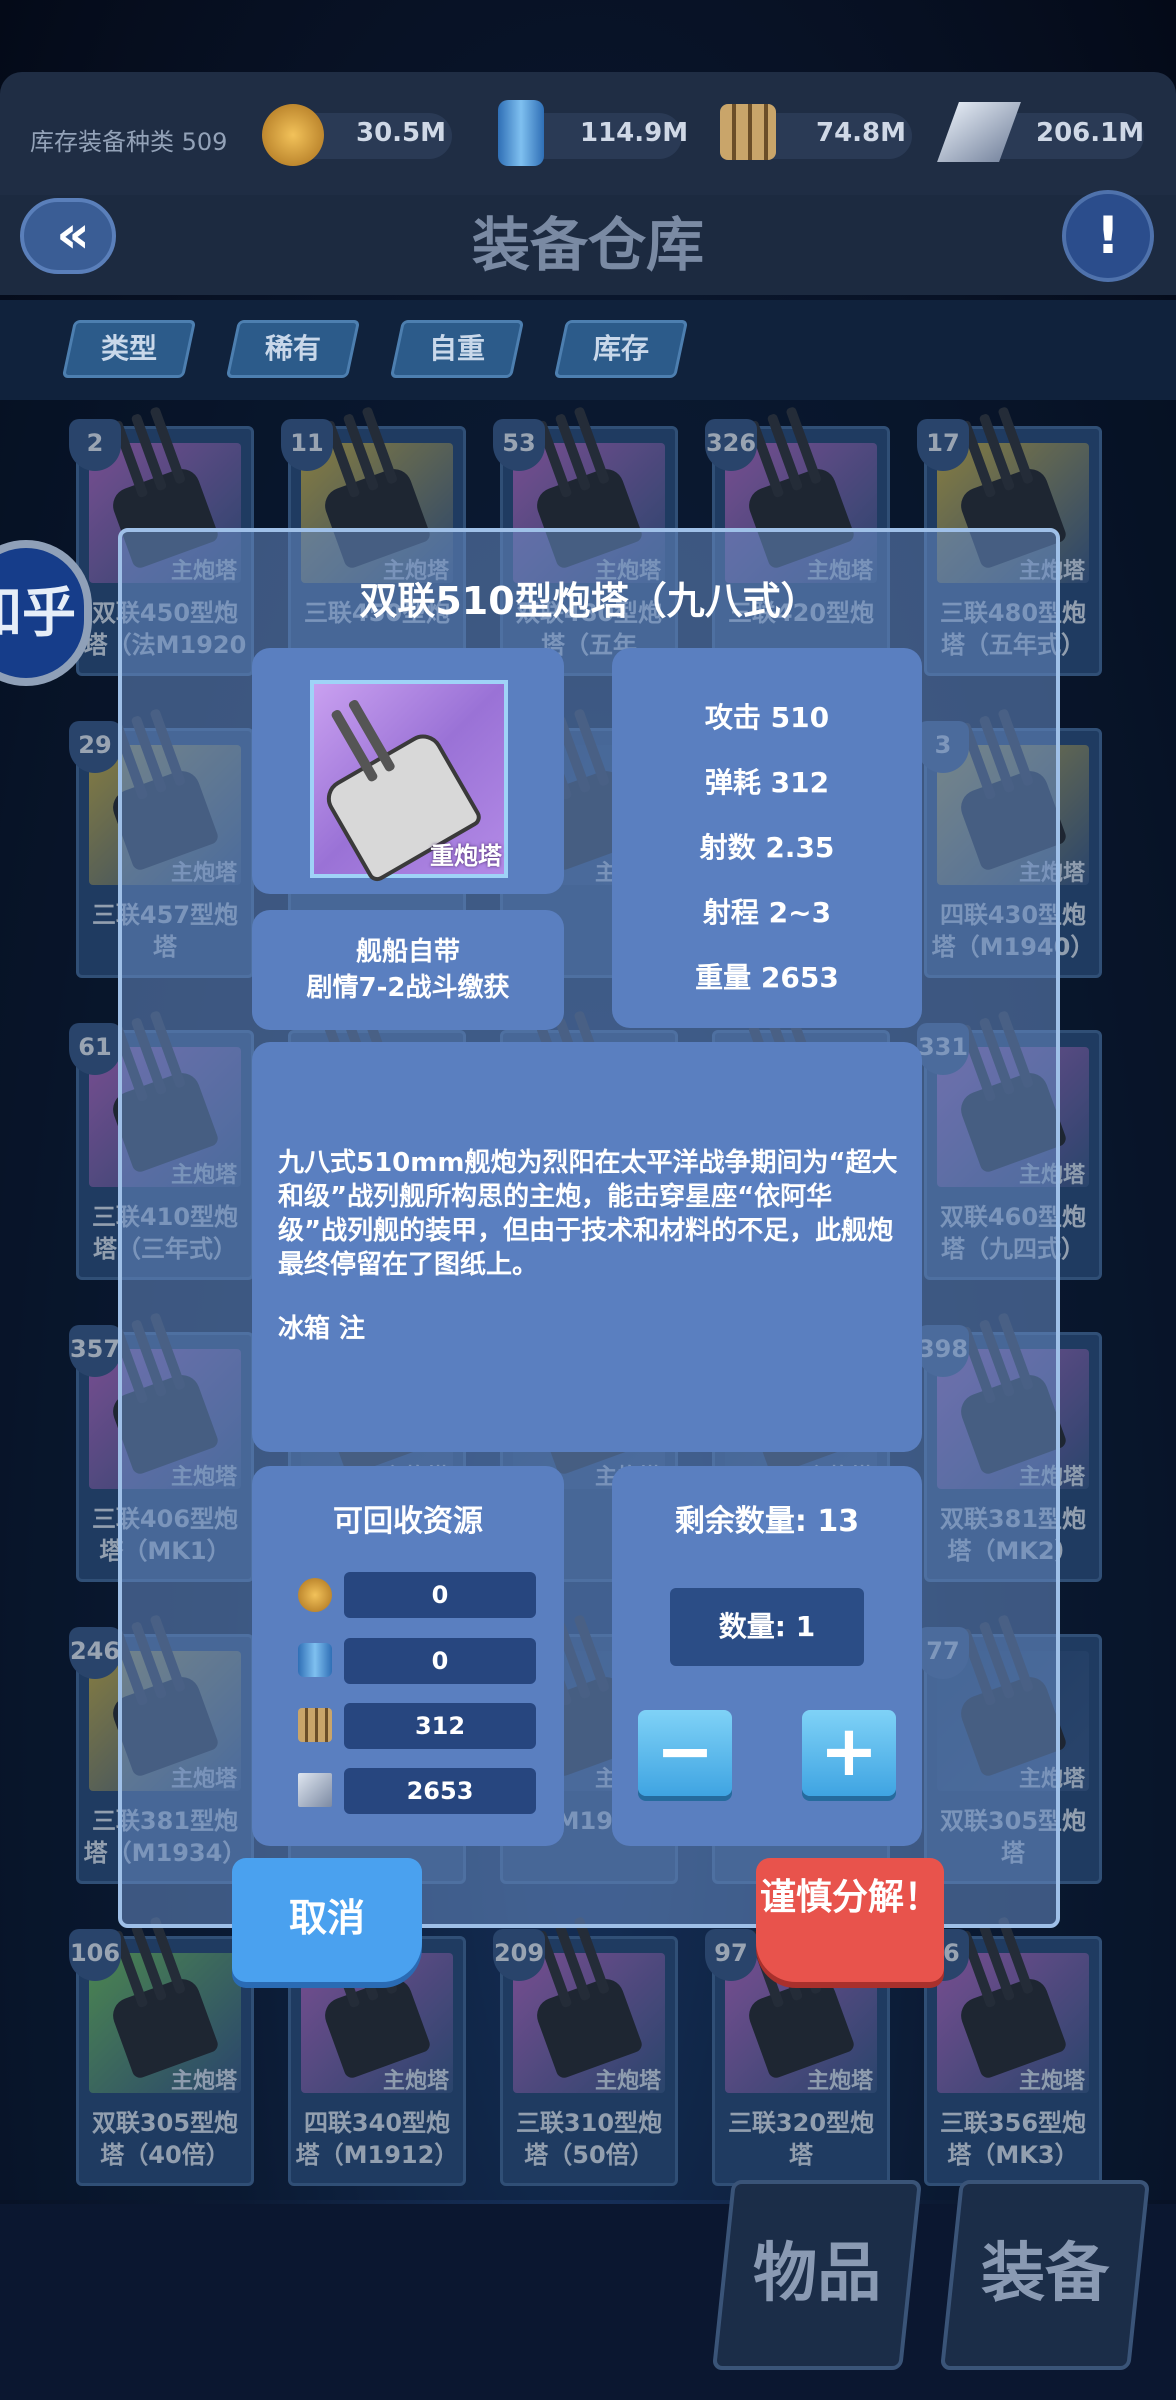  Describe the element at coordinates (401, 133) in the screenshot. I see `gold-value: 30.5M` at that location.